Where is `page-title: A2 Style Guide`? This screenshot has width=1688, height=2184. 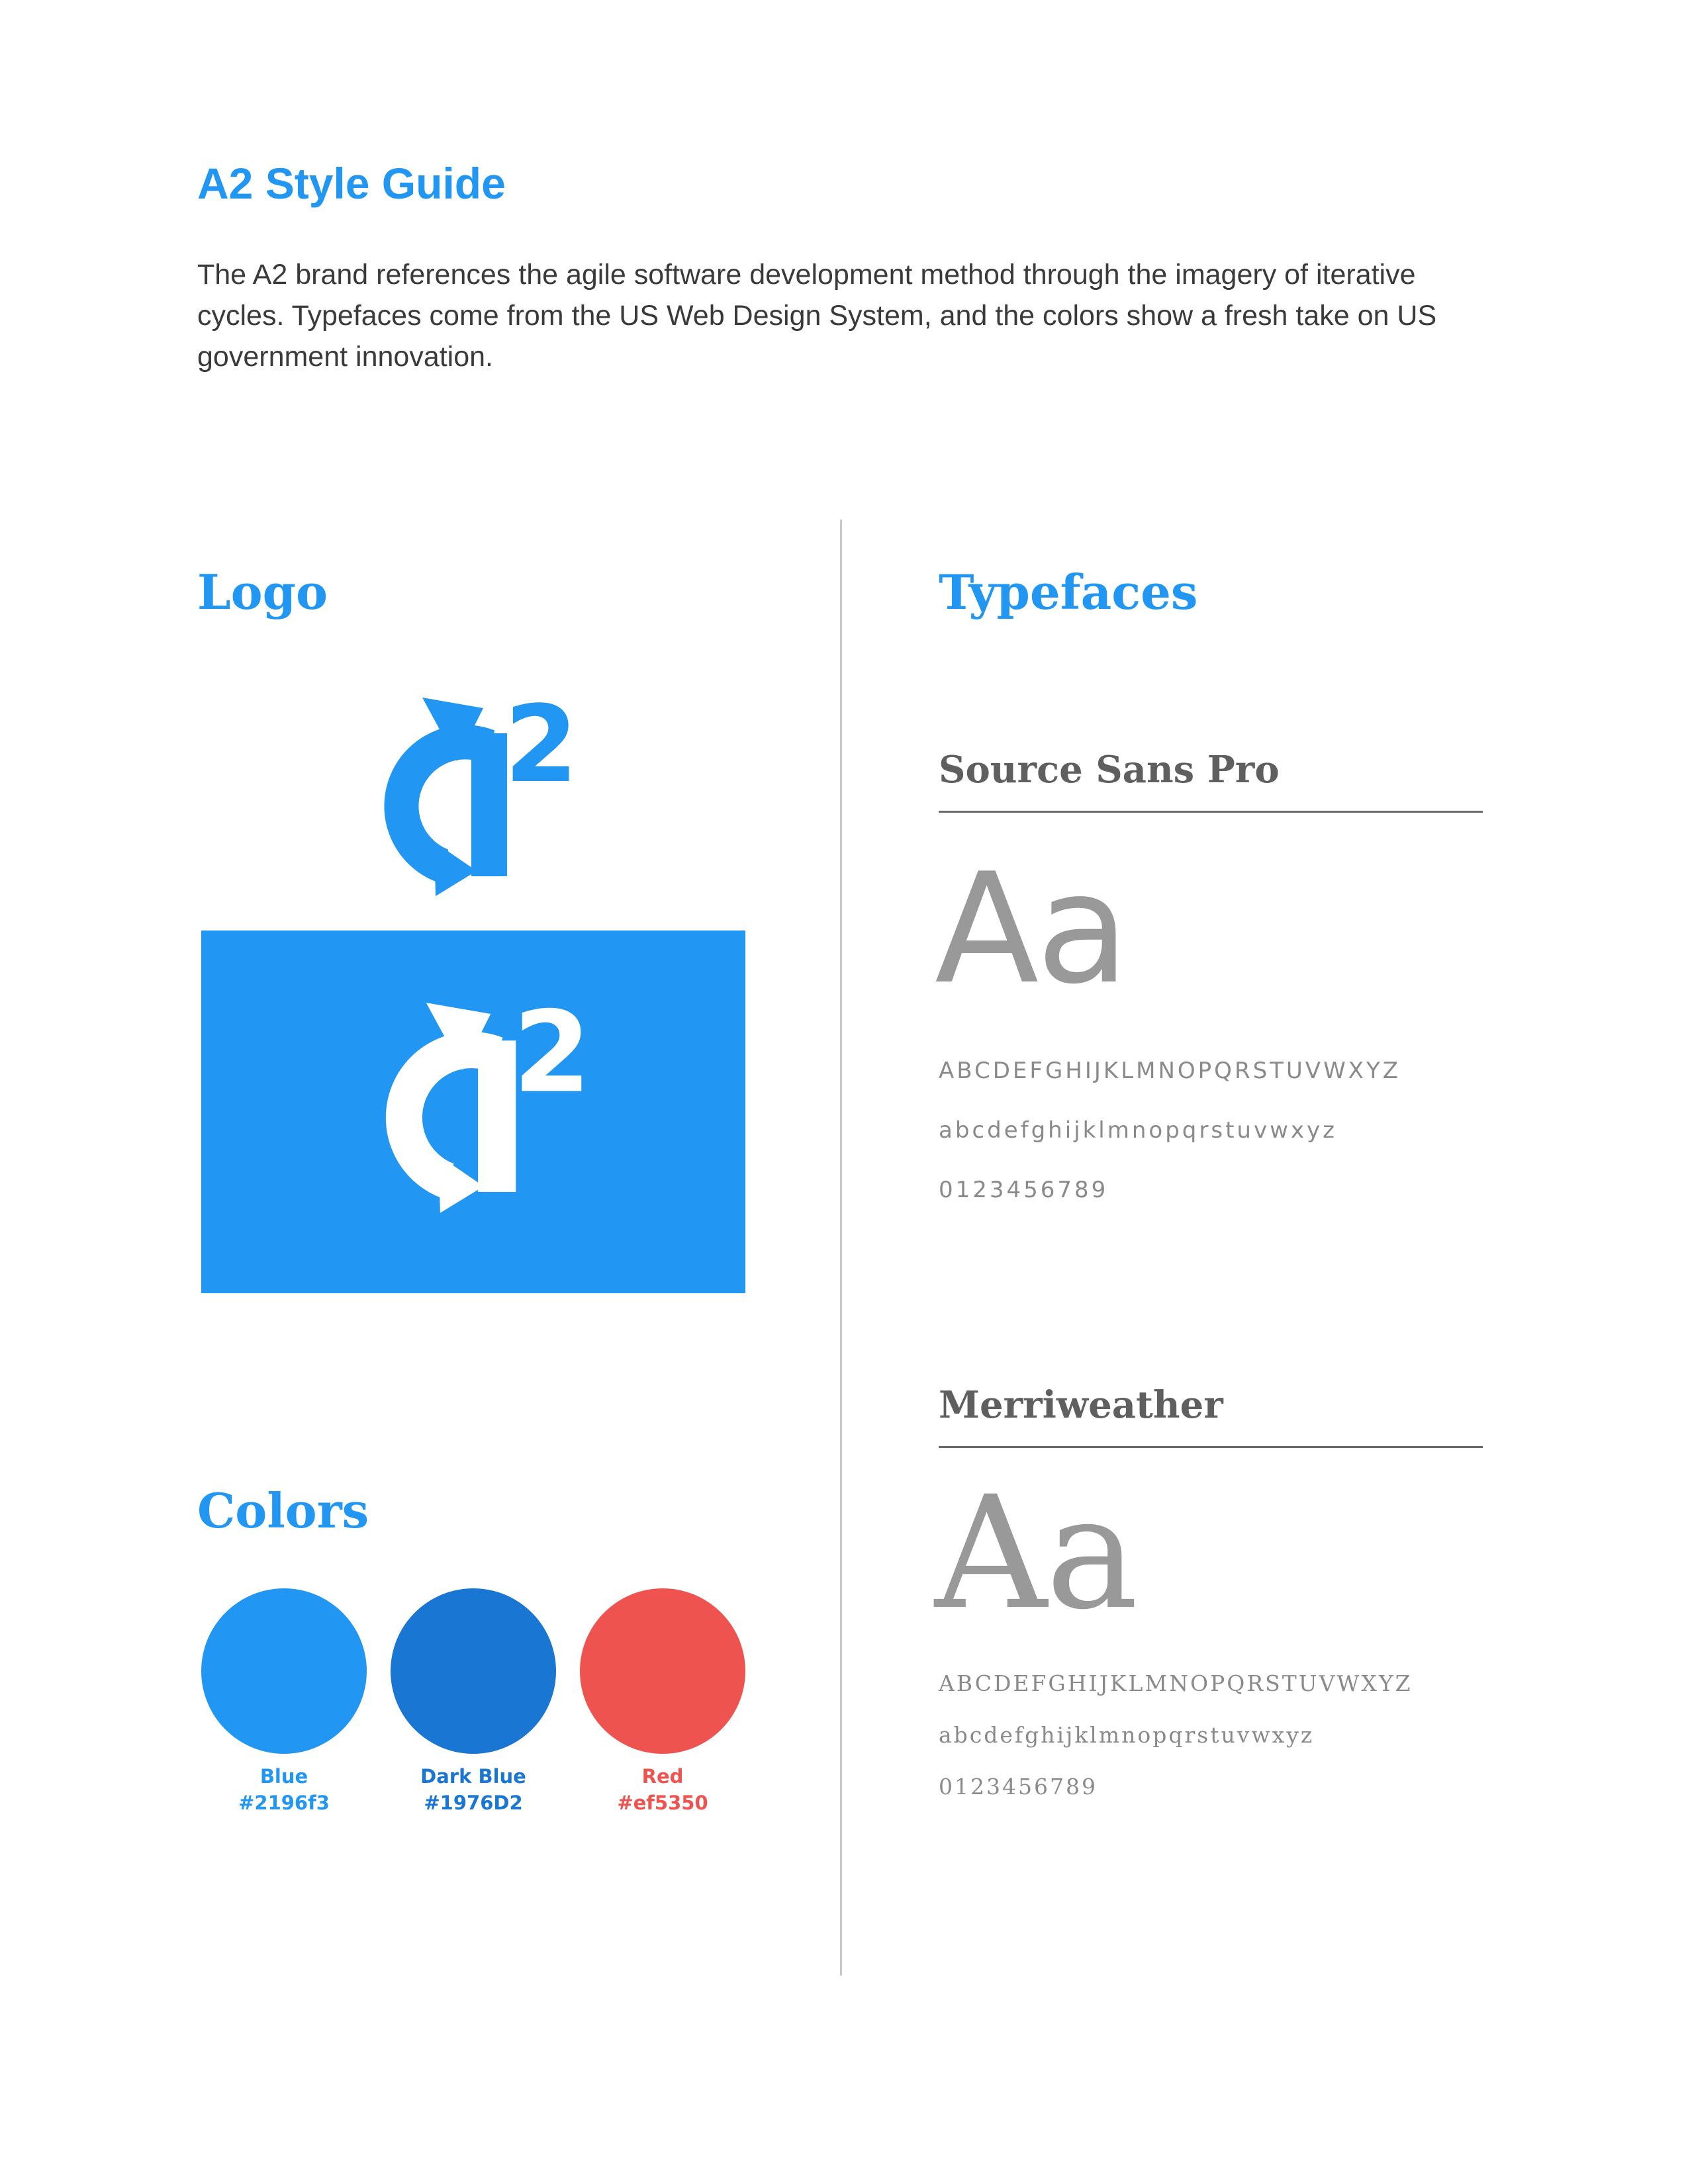 page-title: A2 Style Guide is located at coordinates (351, 183).